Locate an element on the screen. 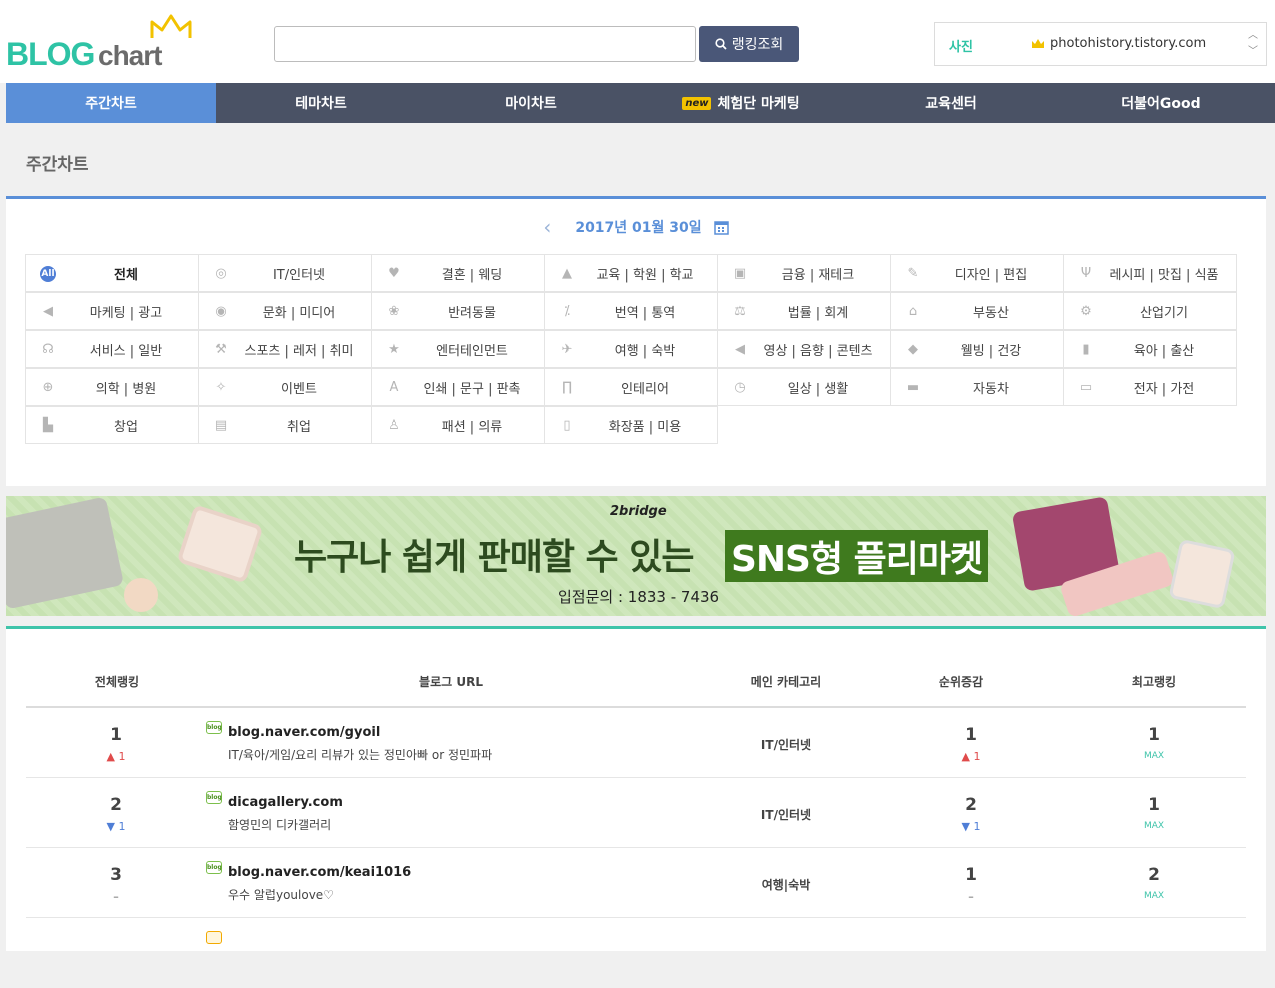  search-input is located at coordinates (485, 44).